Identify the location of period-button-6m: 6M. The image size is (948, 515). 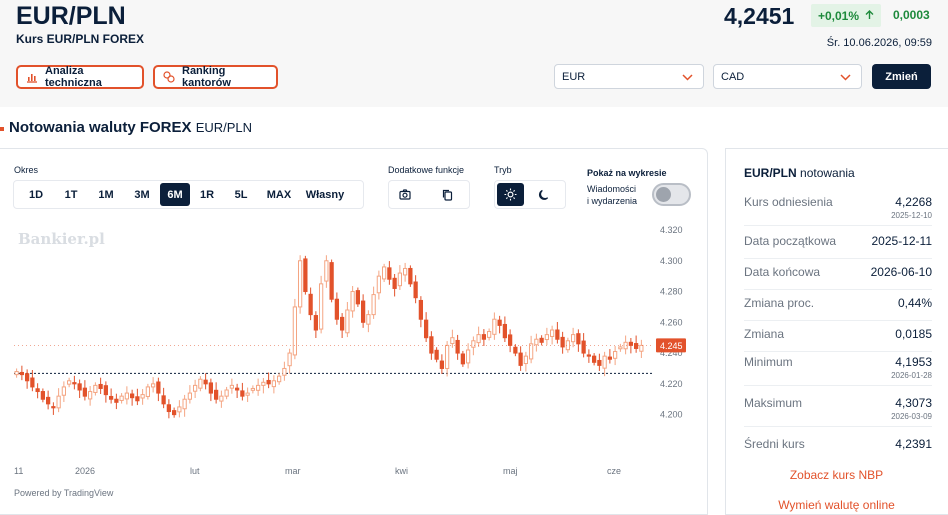
(175, 194).